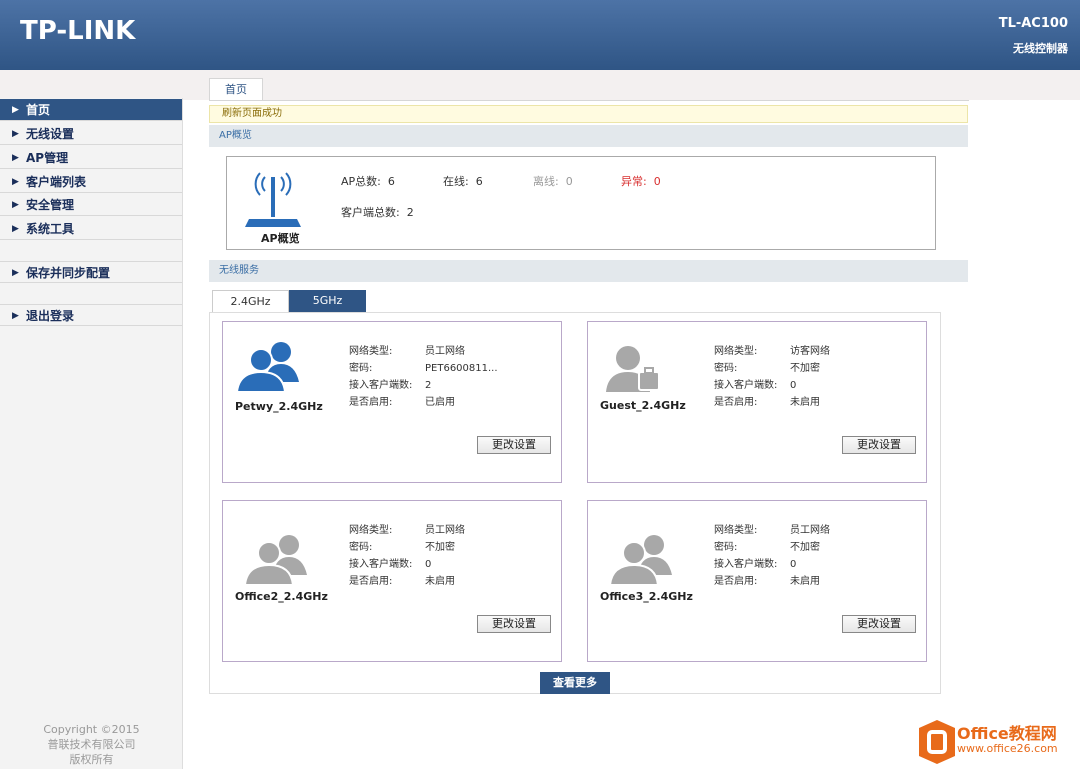 The height and width of the screenshot is (769, 1080). I want to click on sidebar-item-save-sync: ▶ 保存并同步配置, so click(91, 272).